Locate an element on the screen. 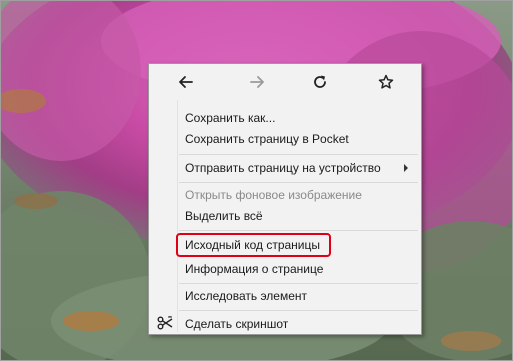 This screenshot has width=513, height=361. menu-item-inspect-element: Исследовать элемент is located at coordinates (299, 296).